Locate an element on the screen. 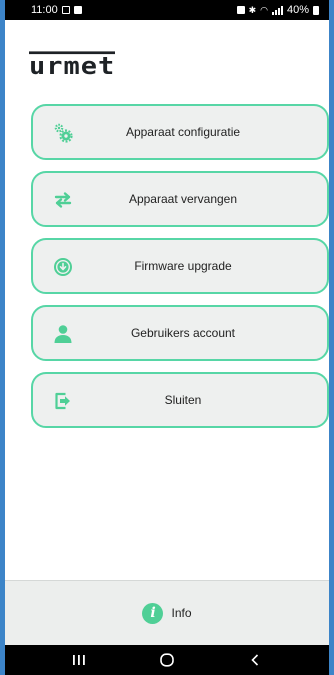 The width and height of the screenshot is (334, 675). firmware-upgrade-button: Firmware upgrade is located at coordinates (180, 266).